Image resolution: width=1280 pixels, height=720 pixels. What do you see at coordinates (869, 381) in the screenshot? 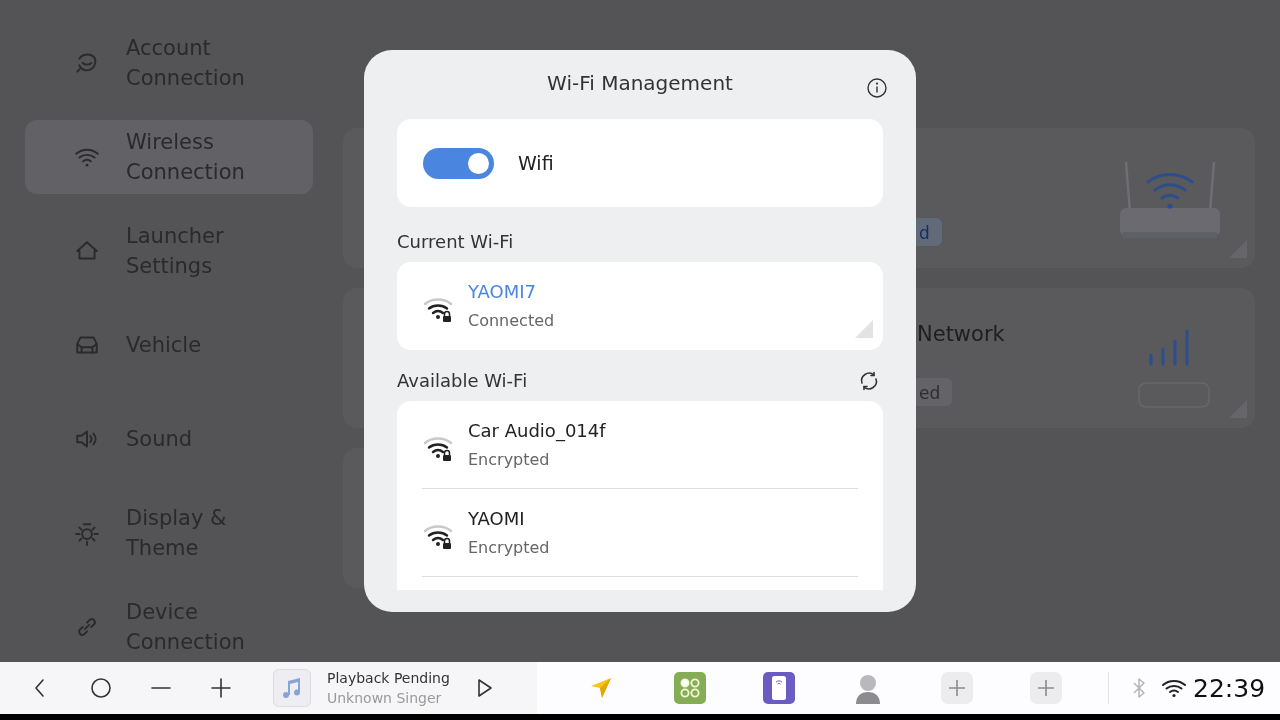
I see `refresh-icon` at bounding box center [869, 381].